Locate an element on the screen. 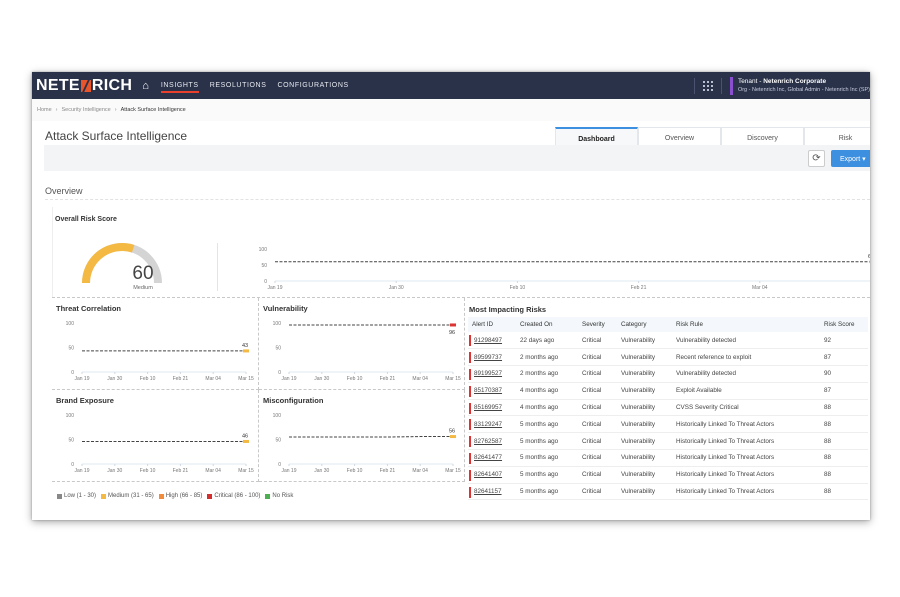 The image size is (900, 597). column-header: Alert ID is located at coordinates (492, 324).